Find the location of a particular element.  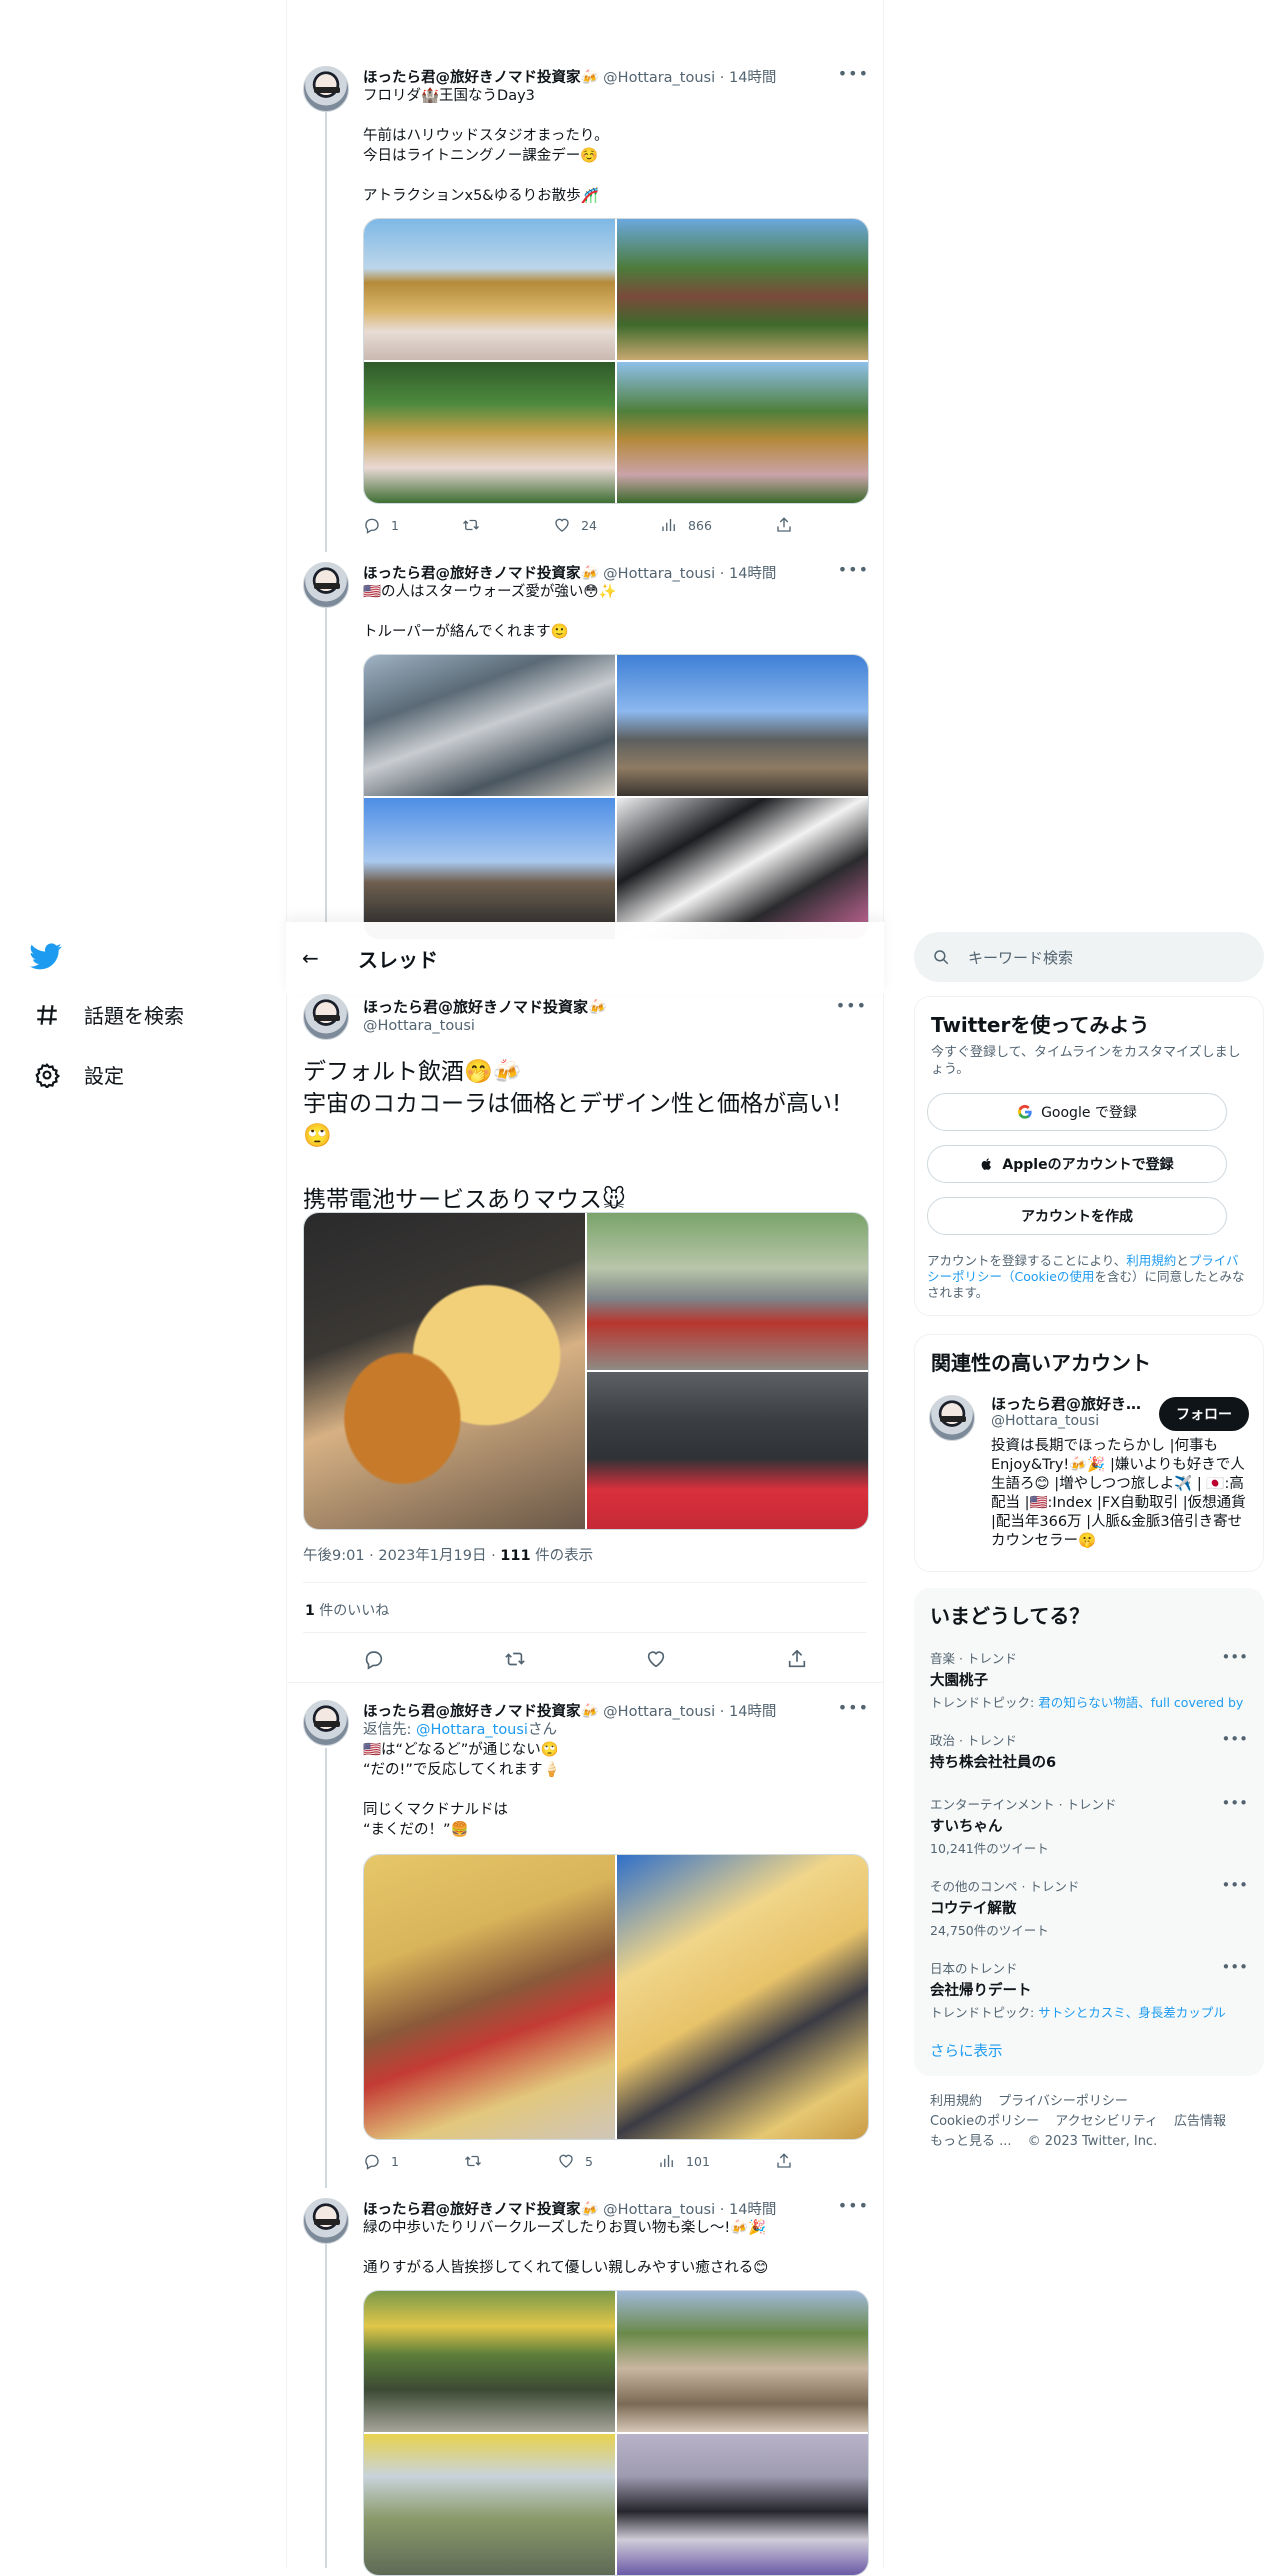

create-account-button: アカウントを作成 is located at coordinates (1077, 1216).